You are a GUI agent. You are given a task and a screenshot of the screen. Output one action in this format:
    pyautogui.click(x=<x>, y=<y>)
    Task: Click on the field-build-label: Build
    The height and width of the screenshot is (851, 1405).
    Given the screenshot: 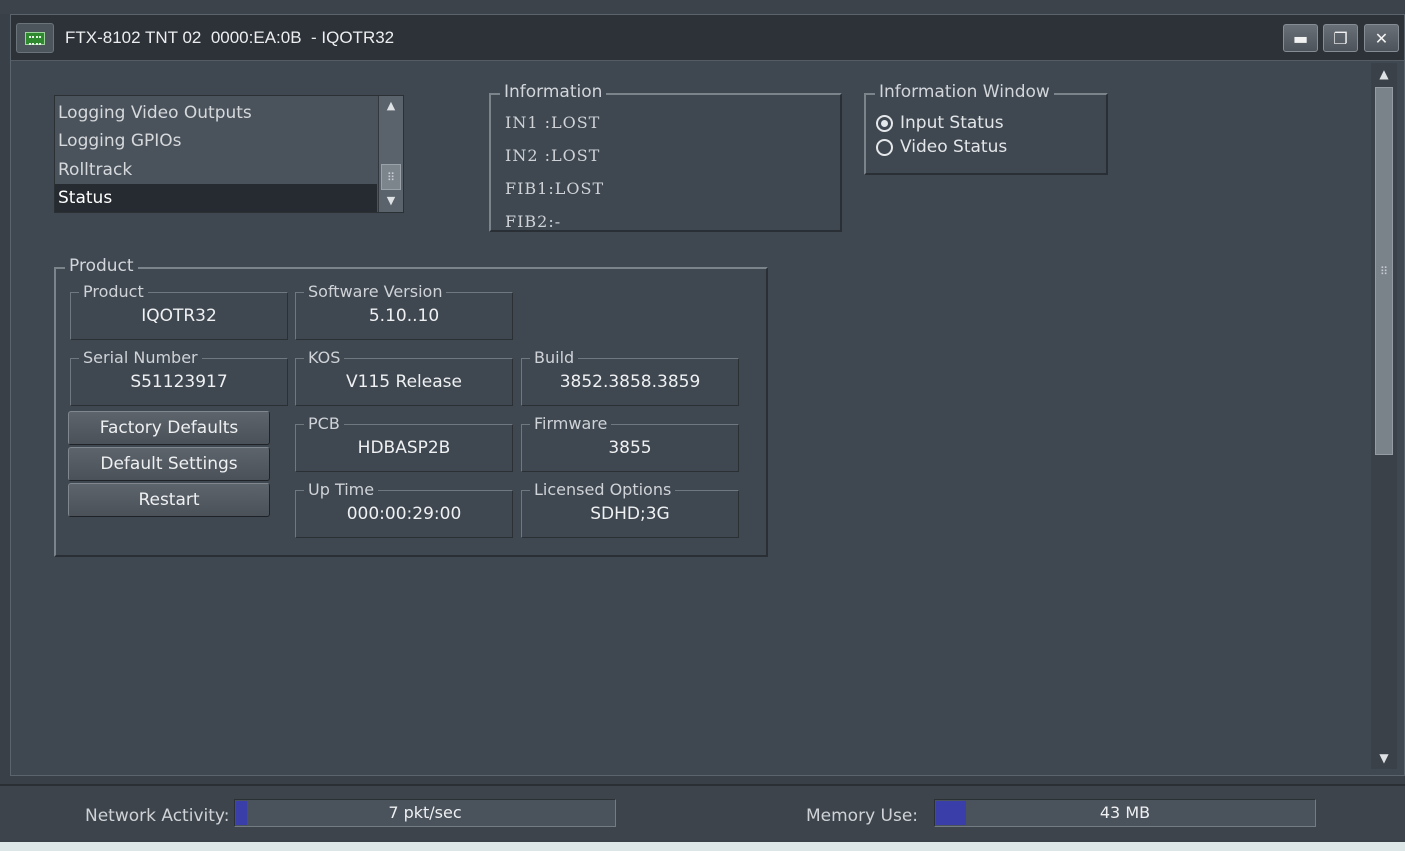 What is the action you would take?
    pyautogui.click(x=554, y=358)
    